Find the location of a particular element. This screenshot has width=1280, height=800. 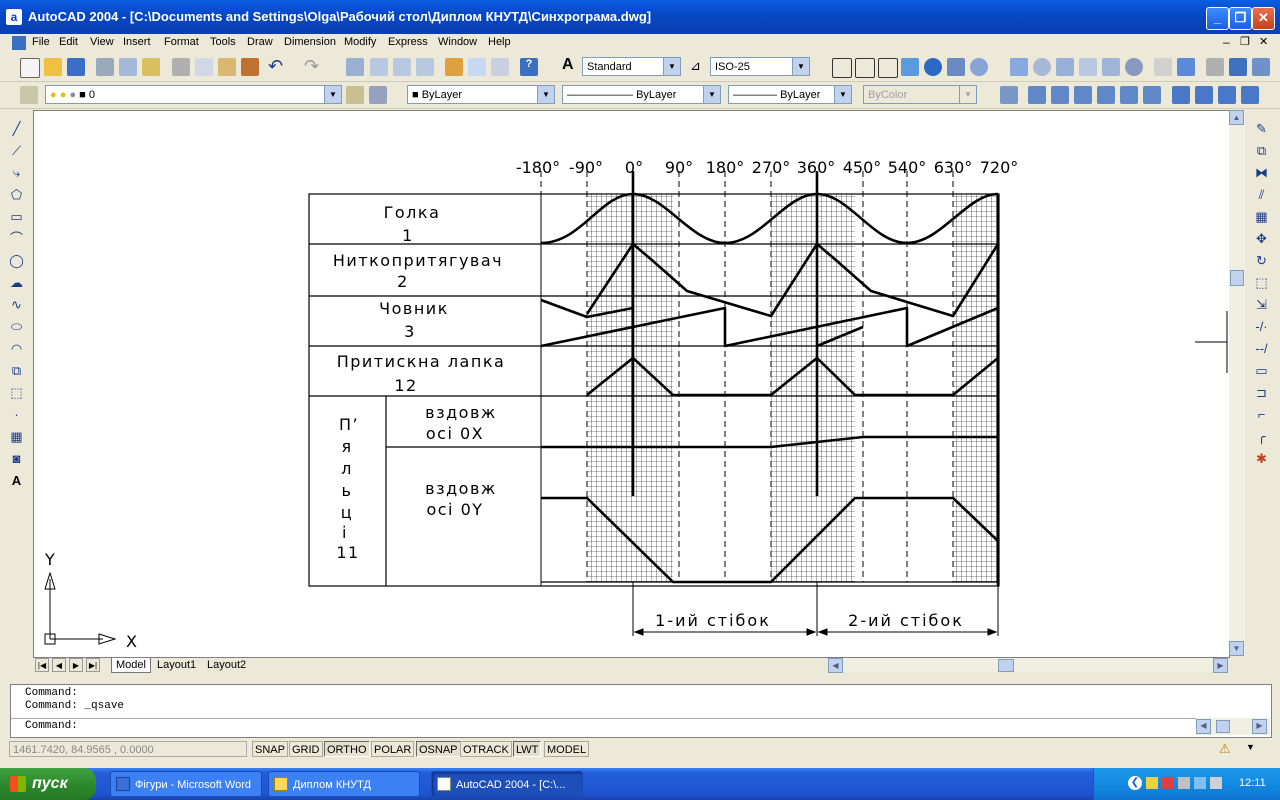

command-prompt: Command: is located at coordinates (51, 726).